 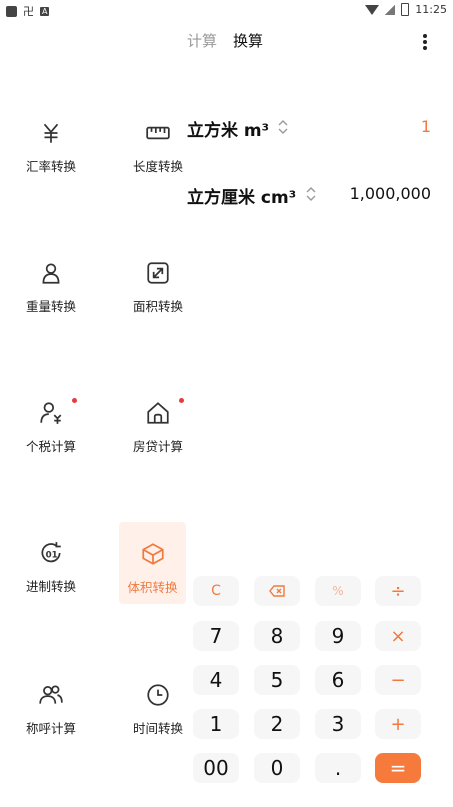 I want to click on decimal-key: ., so click(x=338, y=768).